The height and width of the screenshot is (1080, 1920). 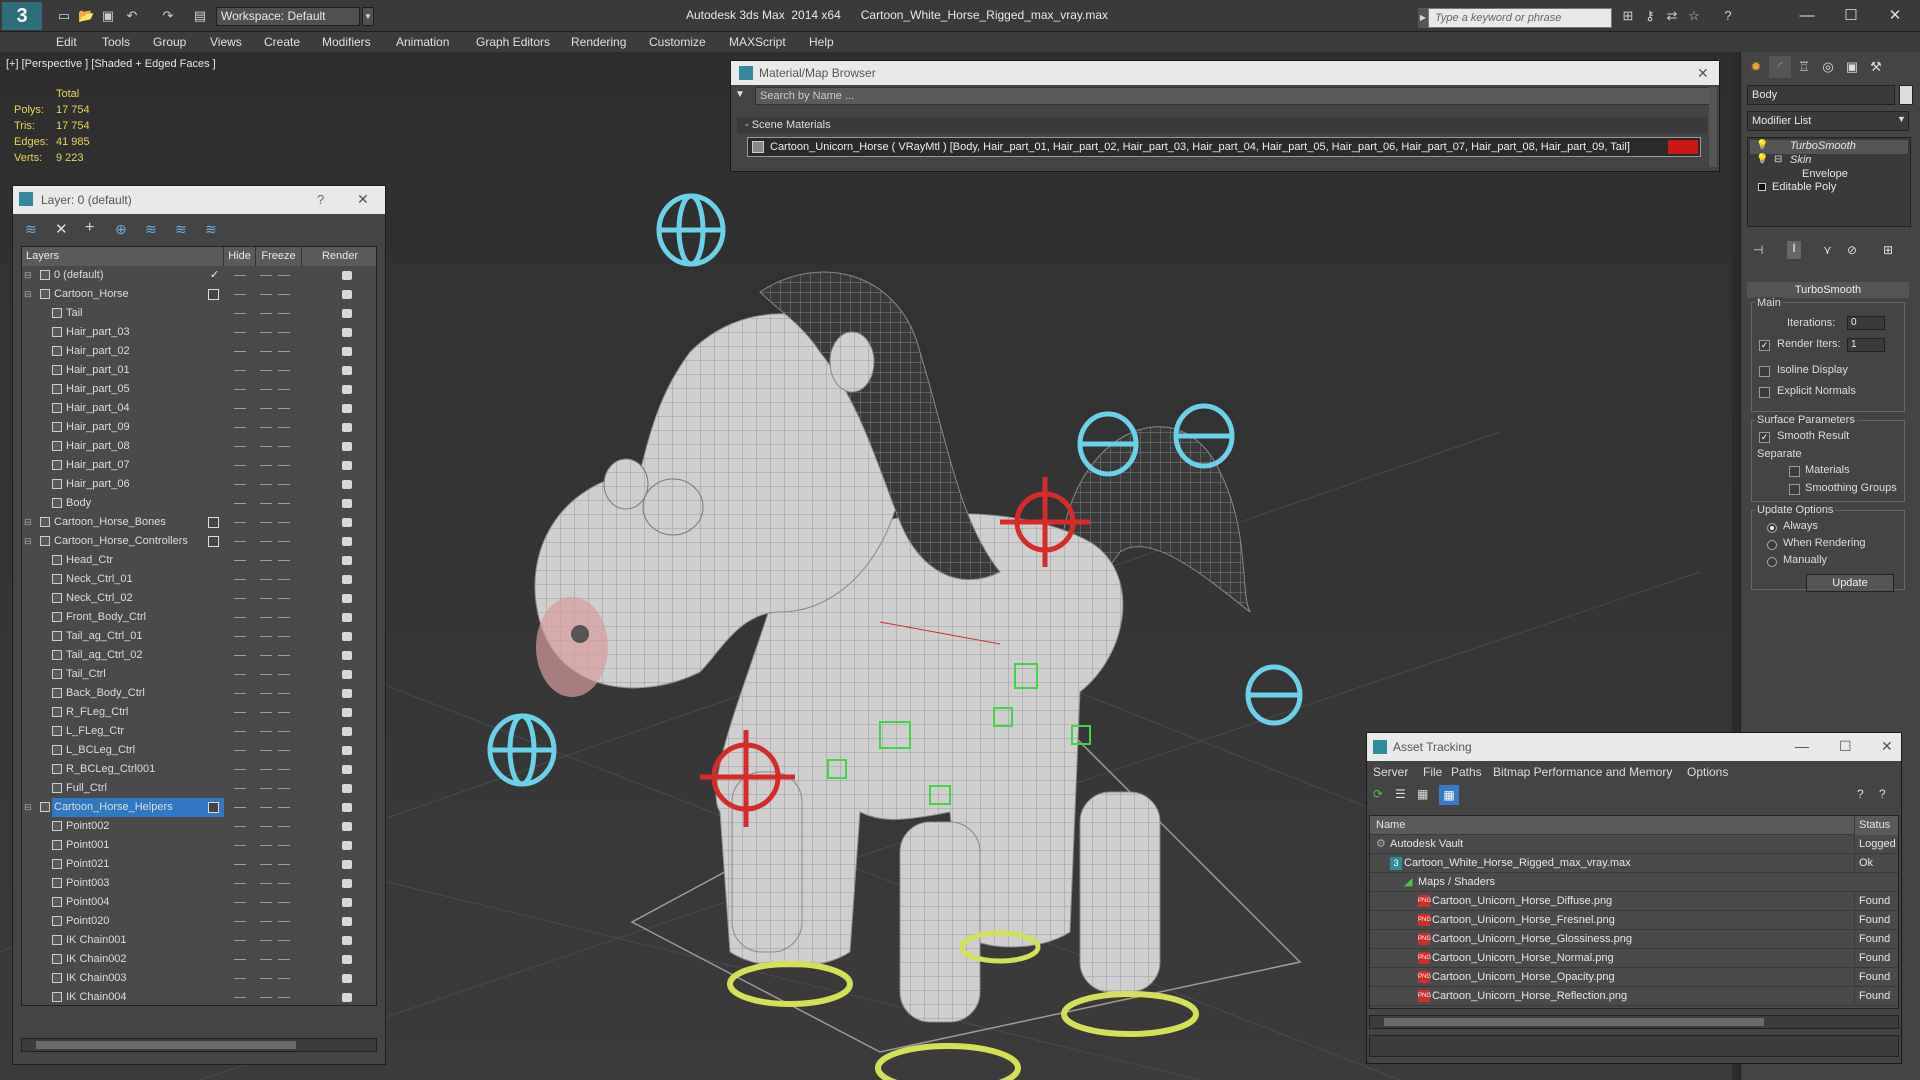 What do you see at coordinates (1390, 772) in the screenshot?
I see `asset-menu-server: Server` at bounding box center [1390, 772].